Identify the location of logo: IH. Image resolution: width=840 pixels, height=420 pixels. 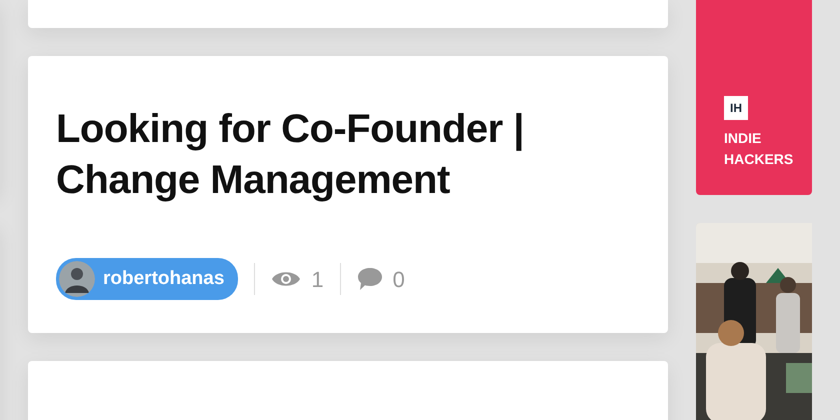
(736, 108).